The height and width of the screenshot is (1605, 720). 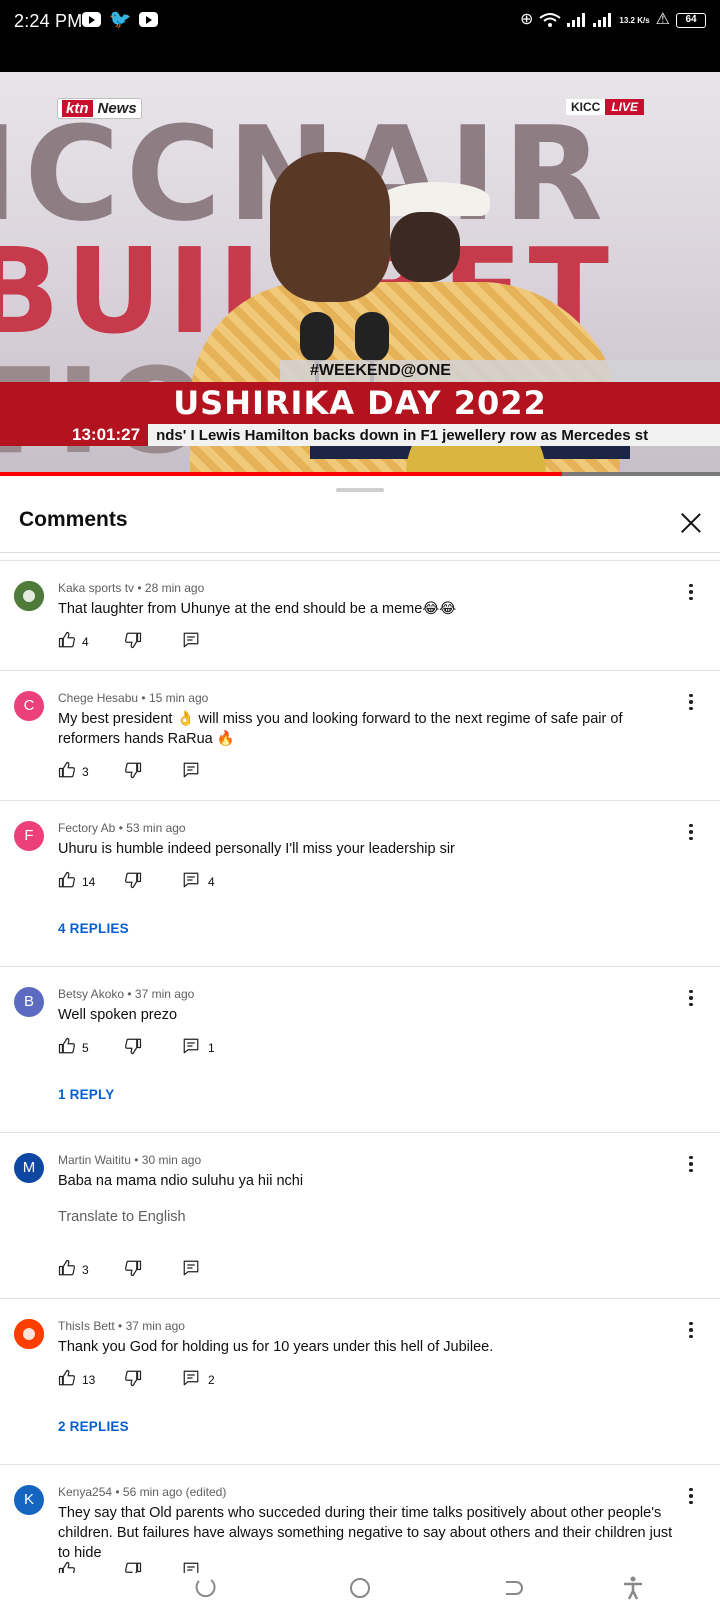 What do you see at coordinates (91, 1567) in the screenshot?
I see `like-button` at bounding box center [91, 1567].